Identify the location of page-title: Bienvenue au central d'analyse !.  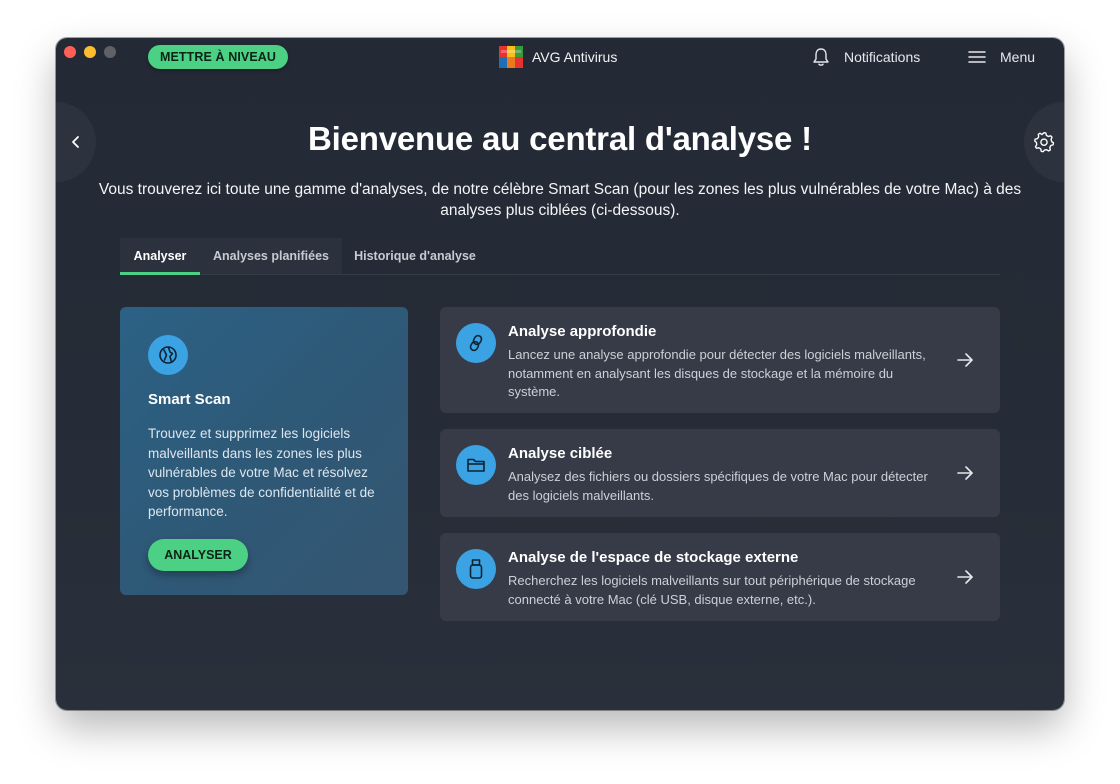
(560, 138).